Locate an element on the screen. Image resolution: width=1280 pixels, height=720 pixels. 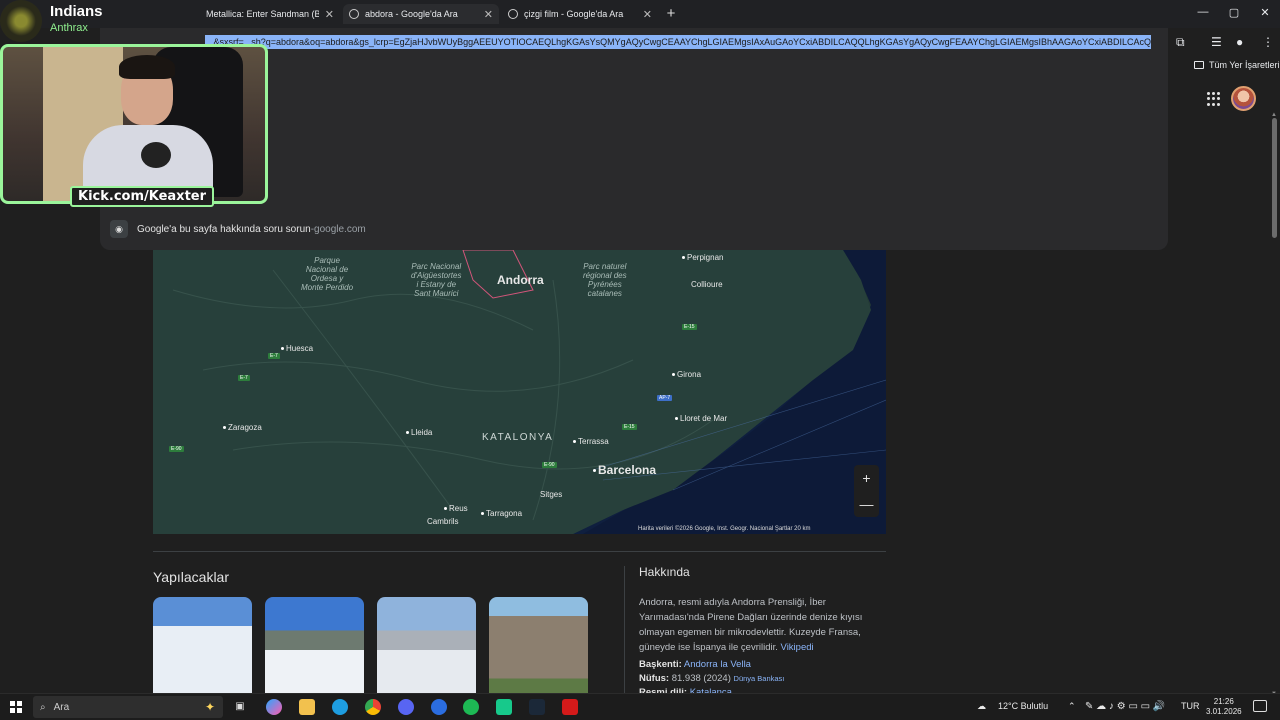
spotify-icon is located at coordinates (471, 707).